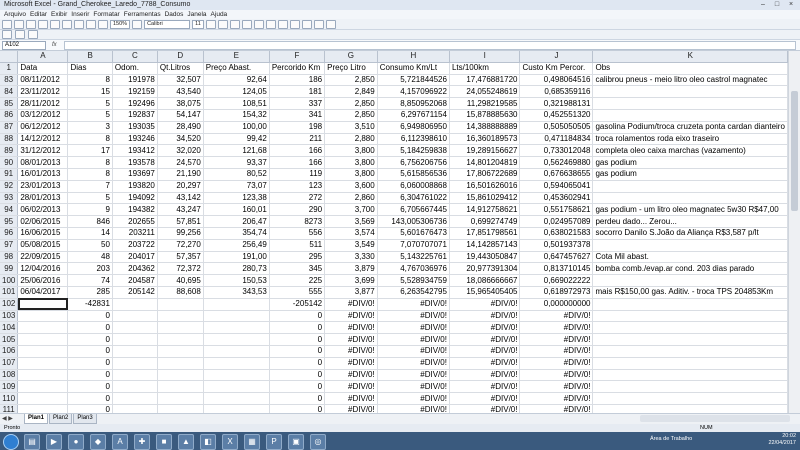 This screenshot has height=450, width=800. What do you see at coordinates (135, 210) in the screenshot?
I see `cell: 194382` at bounding box center [135, 210].